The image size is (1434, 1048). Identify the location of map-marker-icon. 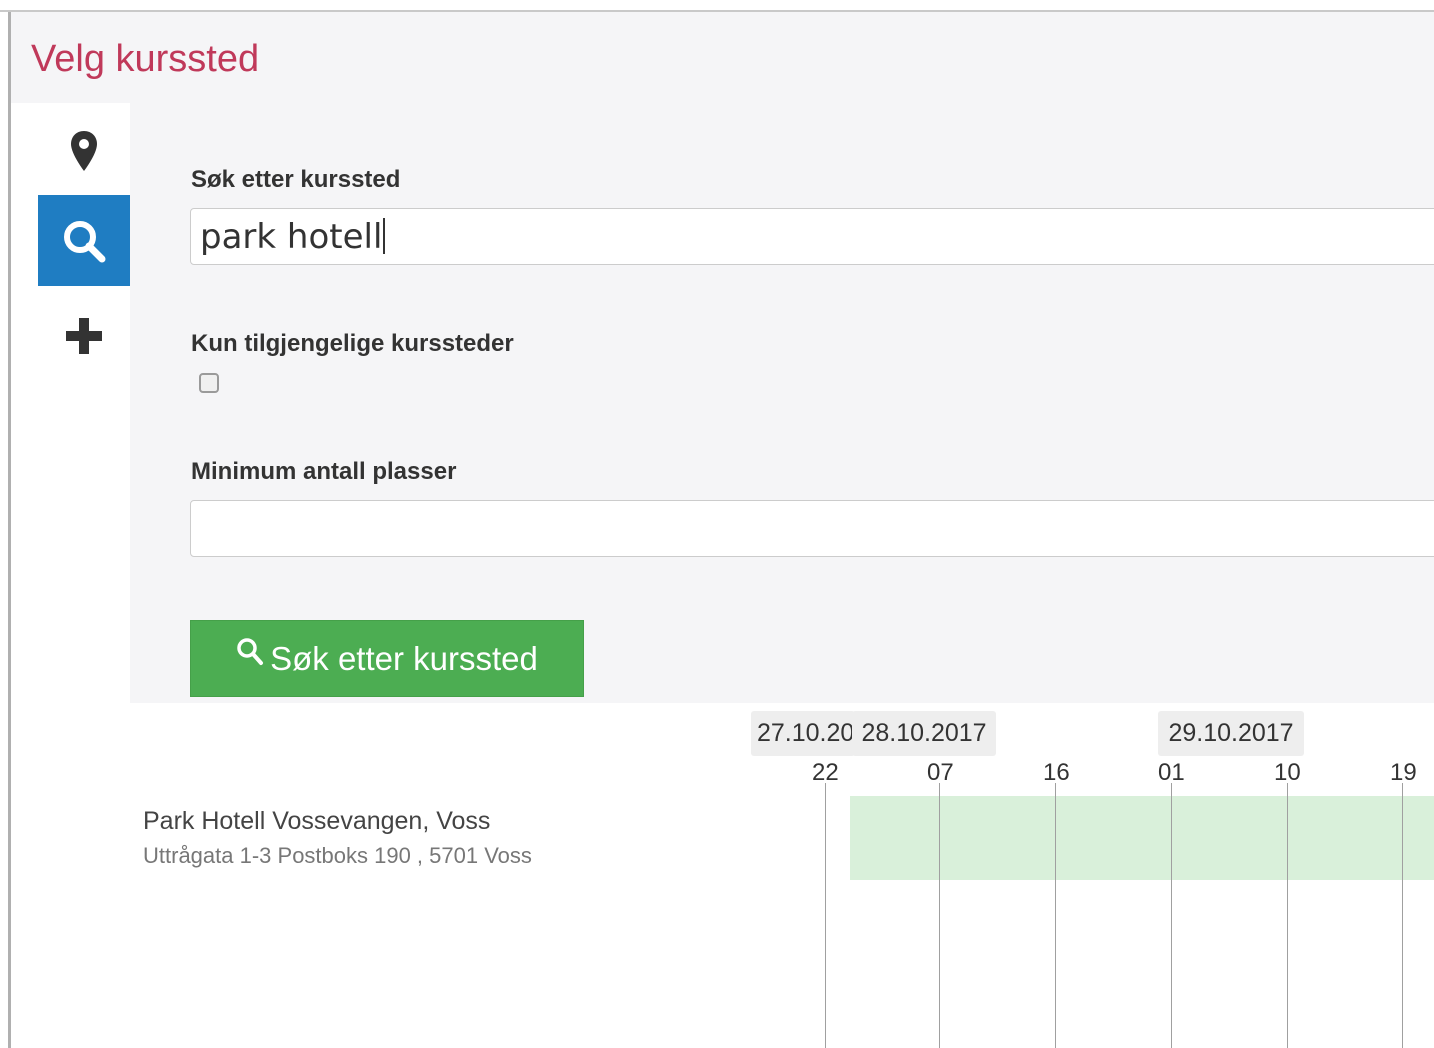
(84, 150).